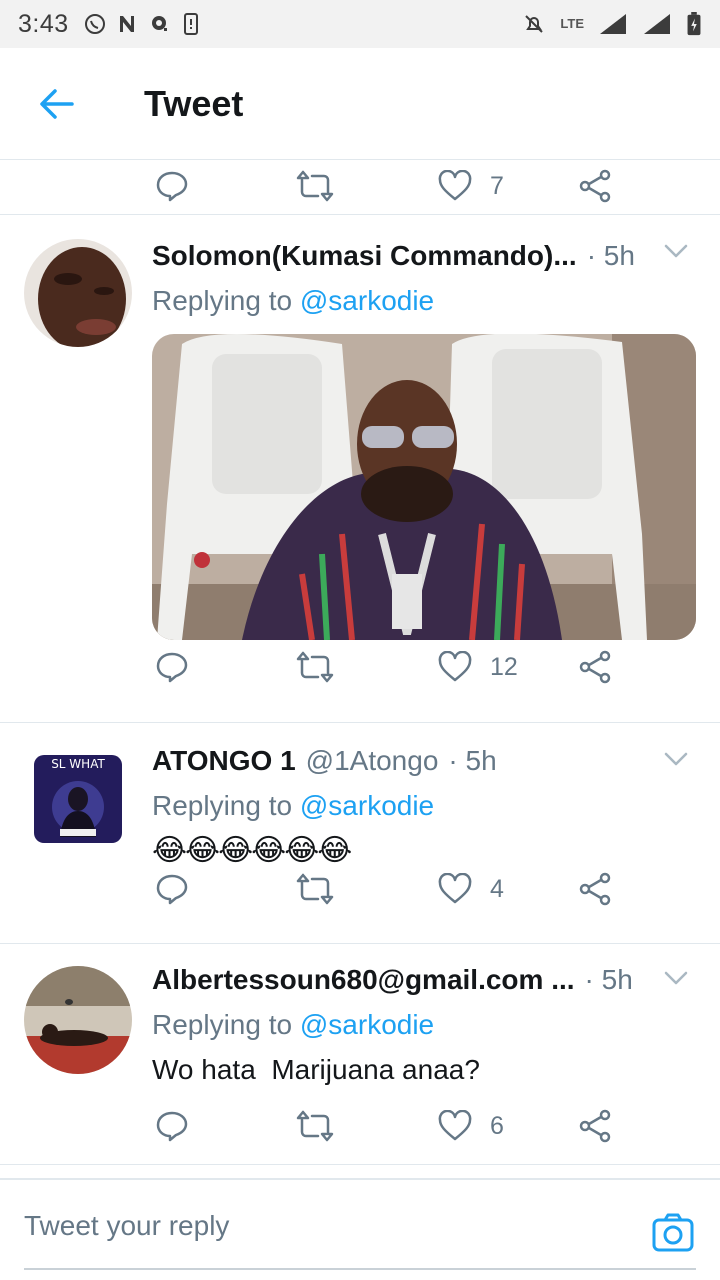 The image size is (720, 1280). I want to click on like-count: 6, so click(497, 1125).